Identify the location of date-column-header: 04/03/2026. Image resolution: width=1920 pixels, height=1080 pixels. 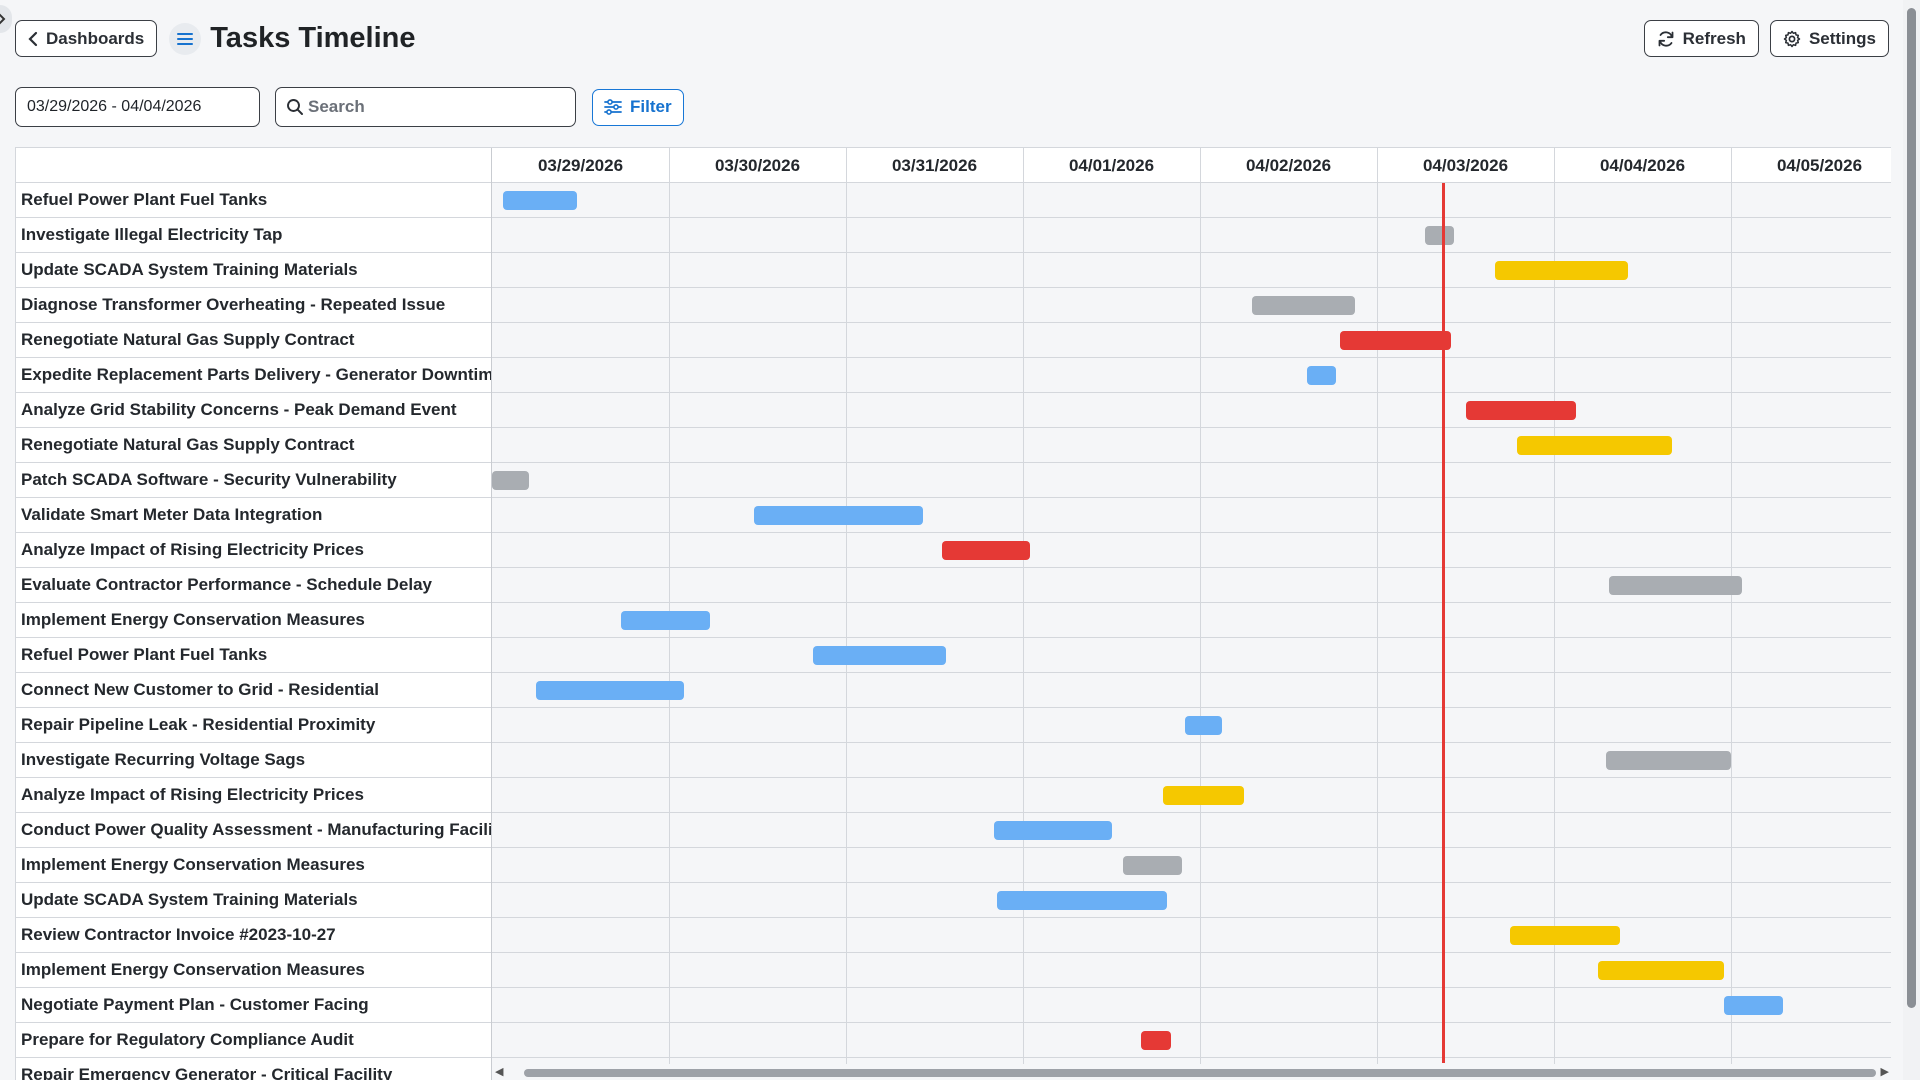
(1465, 165).